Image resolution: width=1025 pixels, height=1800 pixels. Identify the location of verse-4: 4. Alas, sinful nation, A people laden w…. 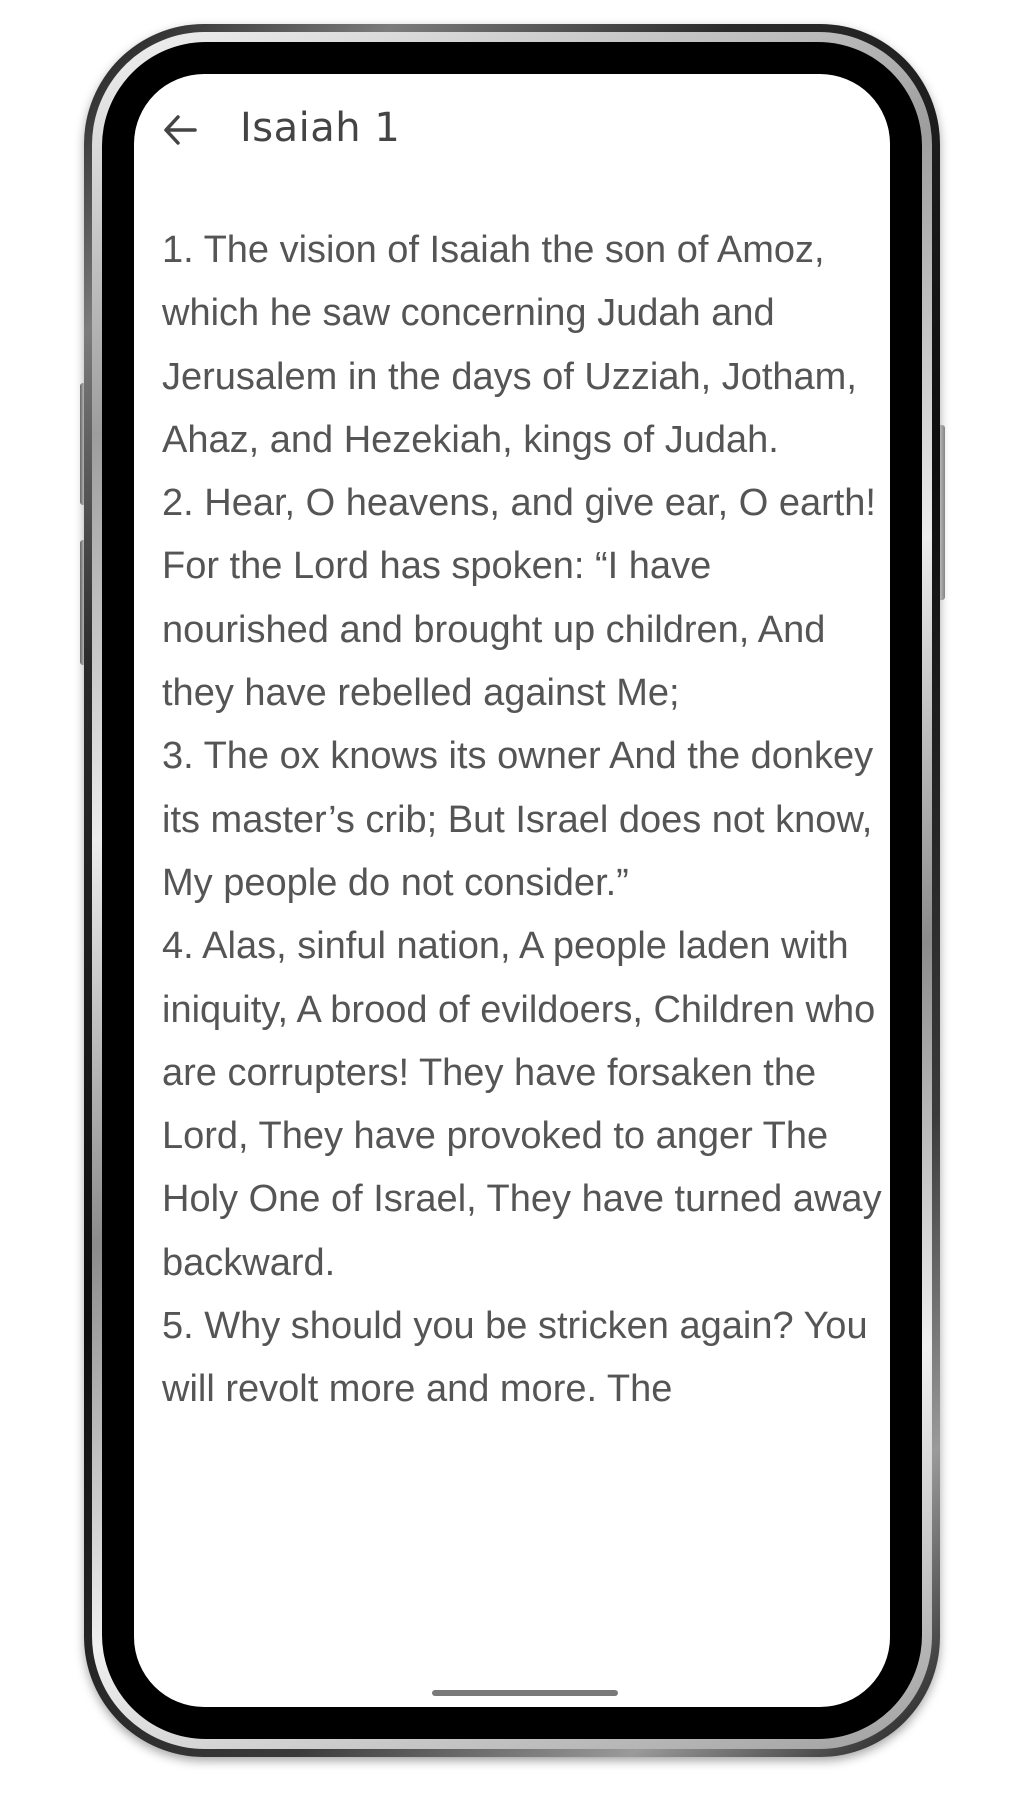
(522, 1104).